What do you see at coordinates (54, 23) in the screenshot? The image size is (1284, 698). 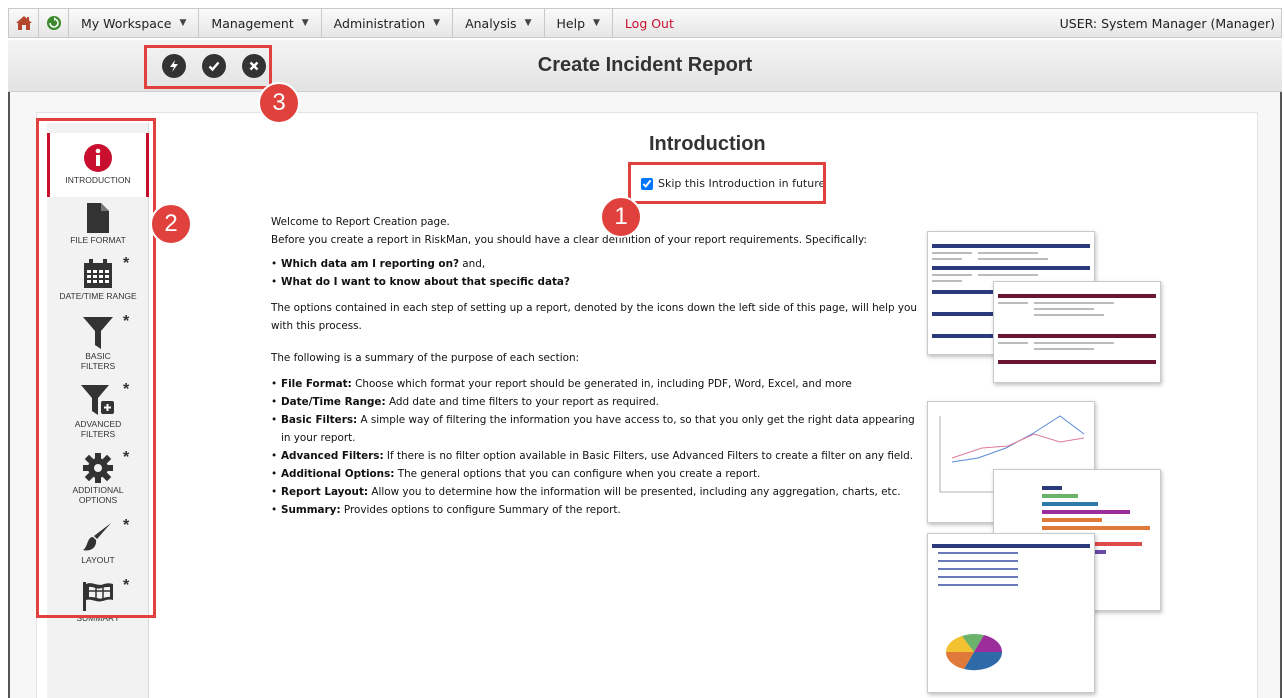 I see `refresh-icon` at bounding box center [54, 23].